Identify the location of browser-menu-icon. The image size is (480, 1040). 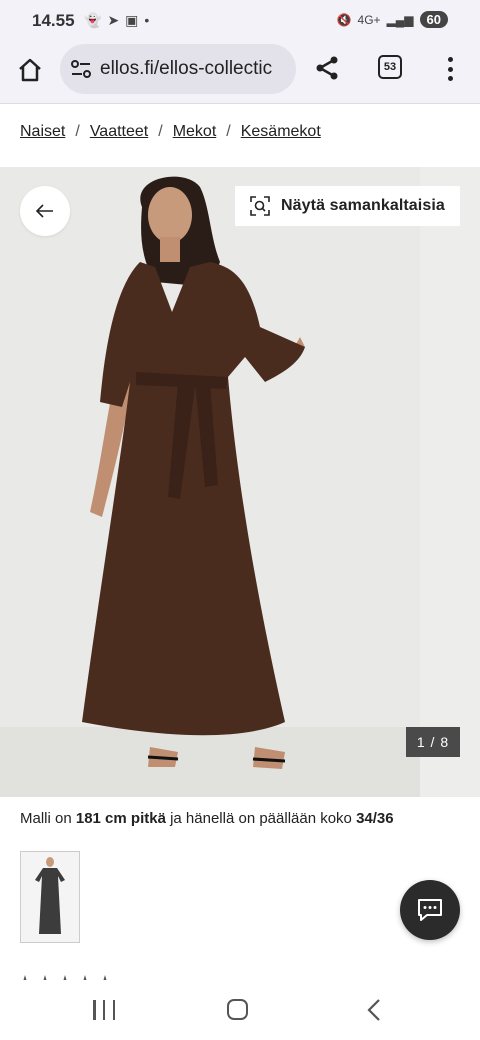
(450, 69).